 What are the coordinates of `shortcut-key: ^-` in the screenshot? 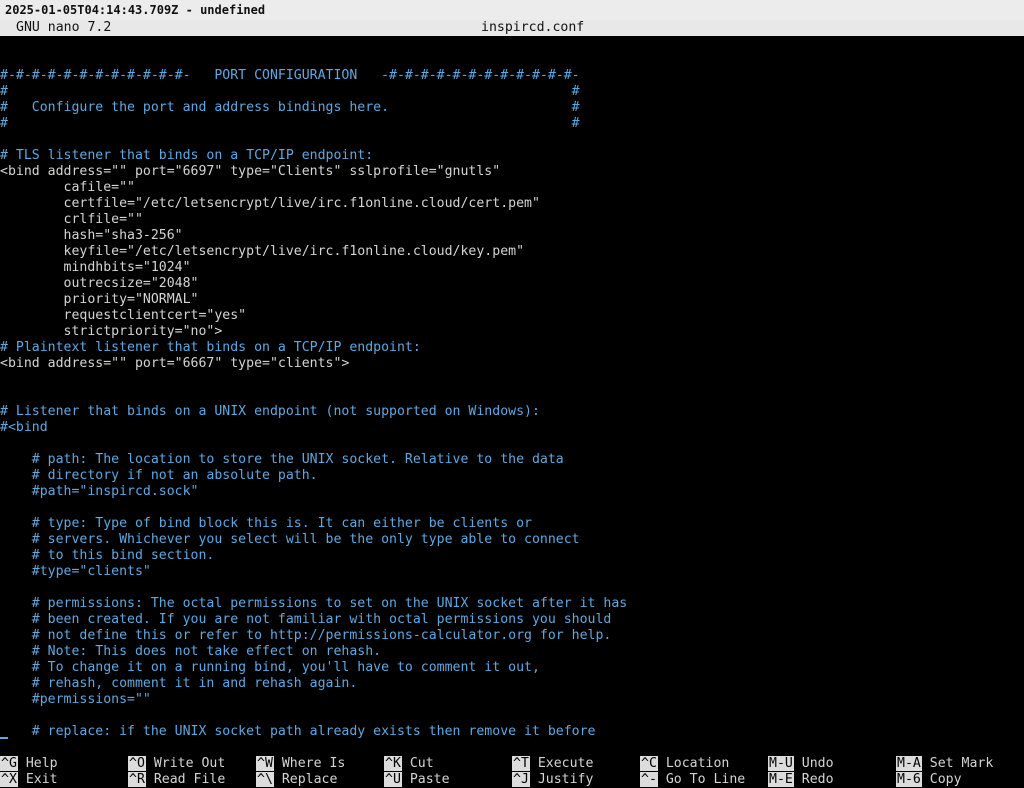 It's located at (649, 779).